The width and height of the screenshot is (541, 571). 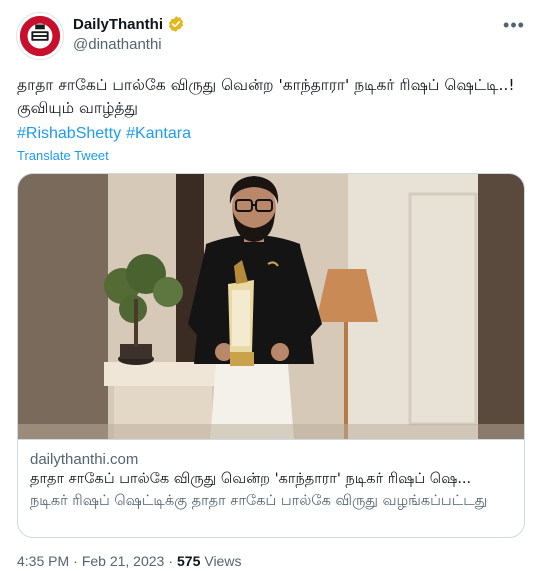 What do you see at coordinates (84, 459) in the screenshot?
I see `card-domain: dailythanthi.com` at bounding box center [84, 459].